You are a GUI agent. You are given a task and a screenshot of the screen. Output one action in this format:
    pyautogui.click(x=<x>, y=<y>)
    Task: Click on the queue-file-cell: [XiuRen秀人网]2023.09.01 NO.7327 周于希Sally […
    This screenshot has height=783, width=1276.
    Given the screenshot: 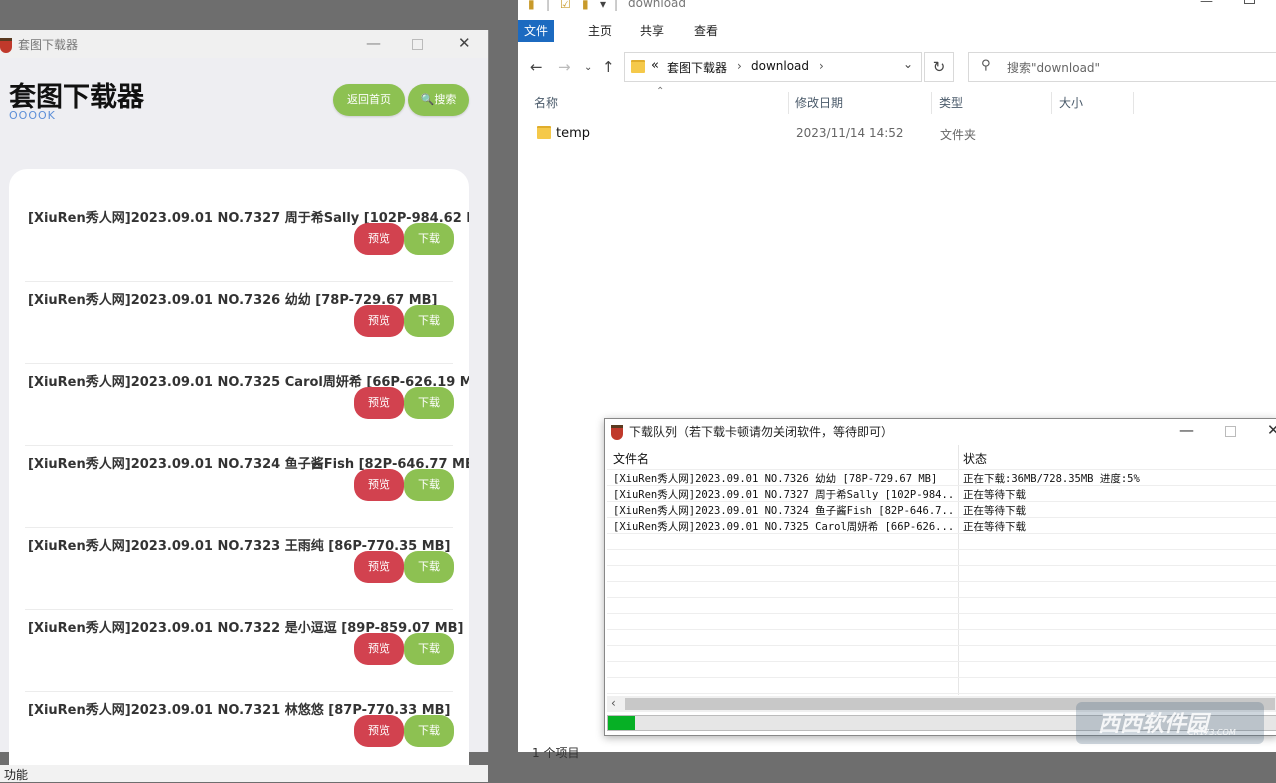 What is the action you would take?
    pyautogui.click(x=783, y=494)
    